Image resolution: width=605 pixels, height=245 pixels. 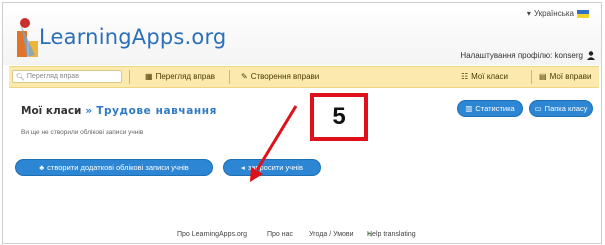 What do you see at coordinates (149, 76) in the screenshot?
I see `grid-icon: ▦` at bounding box center [149, 76].